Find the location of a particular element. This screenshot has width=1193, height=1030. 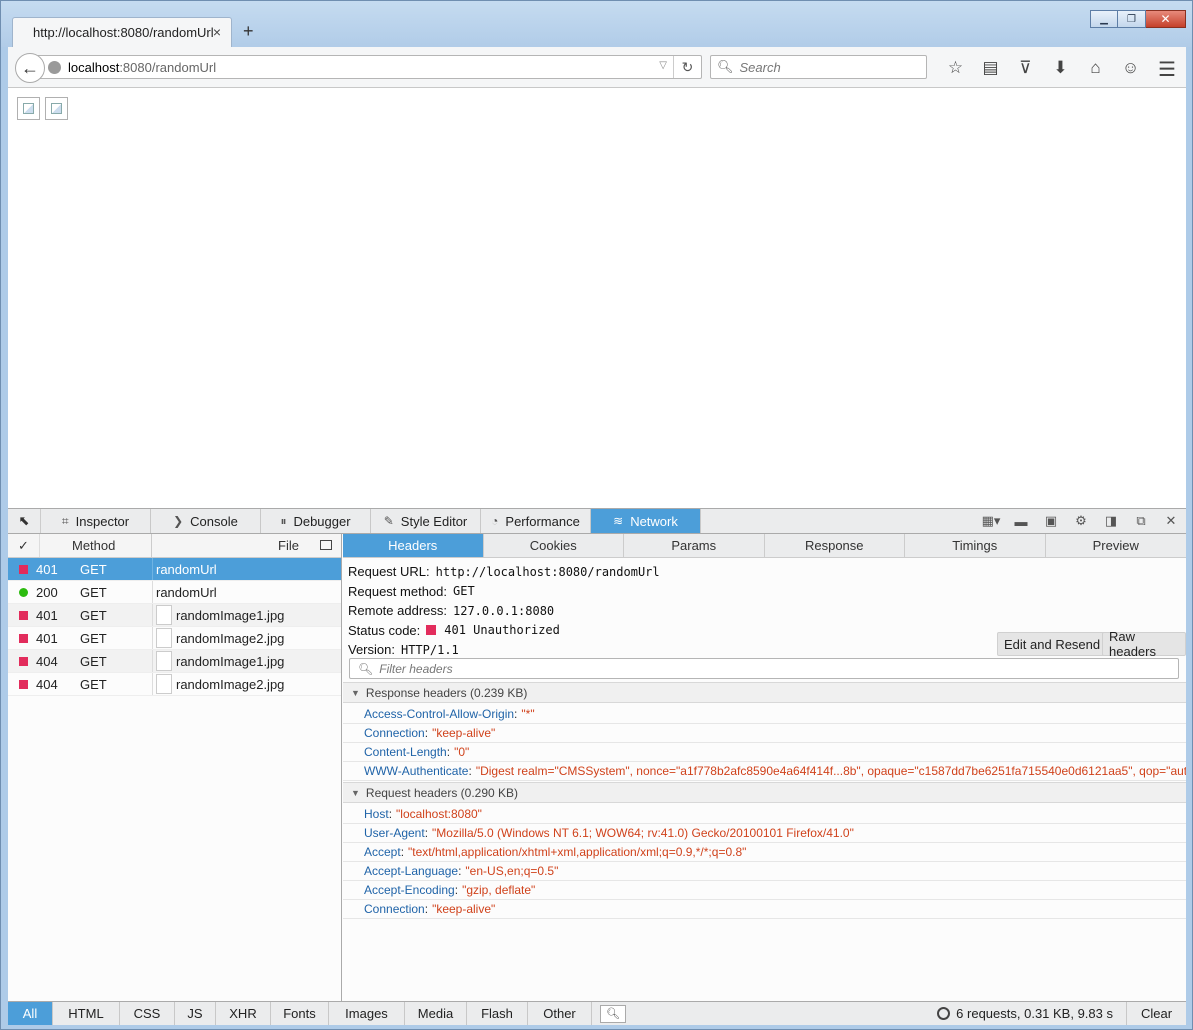

minimize-button: ▁ is located at coordinates (1104, 19).